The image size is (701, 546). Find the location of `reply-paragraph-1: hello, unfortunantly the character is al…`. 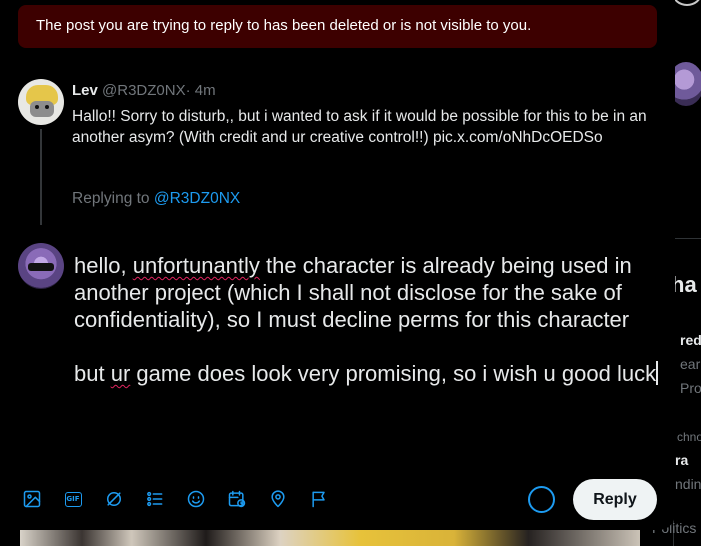

reply-paragraph-1: hello, unfortunantly the character is al… is located at coordinates (353, 292).